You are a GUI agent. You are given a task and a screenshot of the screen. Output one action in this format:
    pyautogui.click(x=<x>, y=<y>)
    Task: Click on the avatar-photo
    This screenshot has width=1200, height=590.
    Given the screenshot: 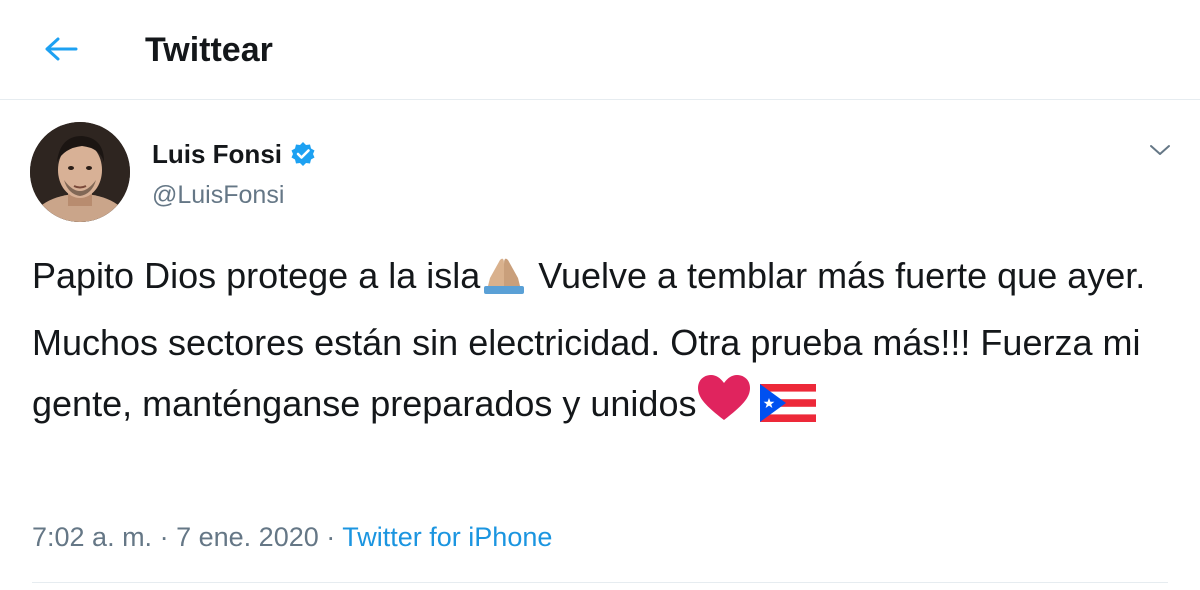 What is the action you would take?
    pyautogui.click(x=80, y=172)
    